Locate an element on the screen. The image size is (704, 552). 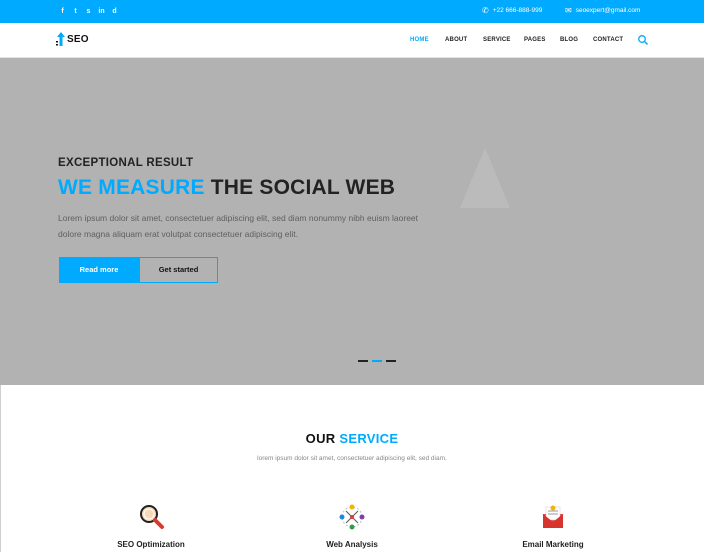
logo-arrow-icon is located at coordinates (60, 39).